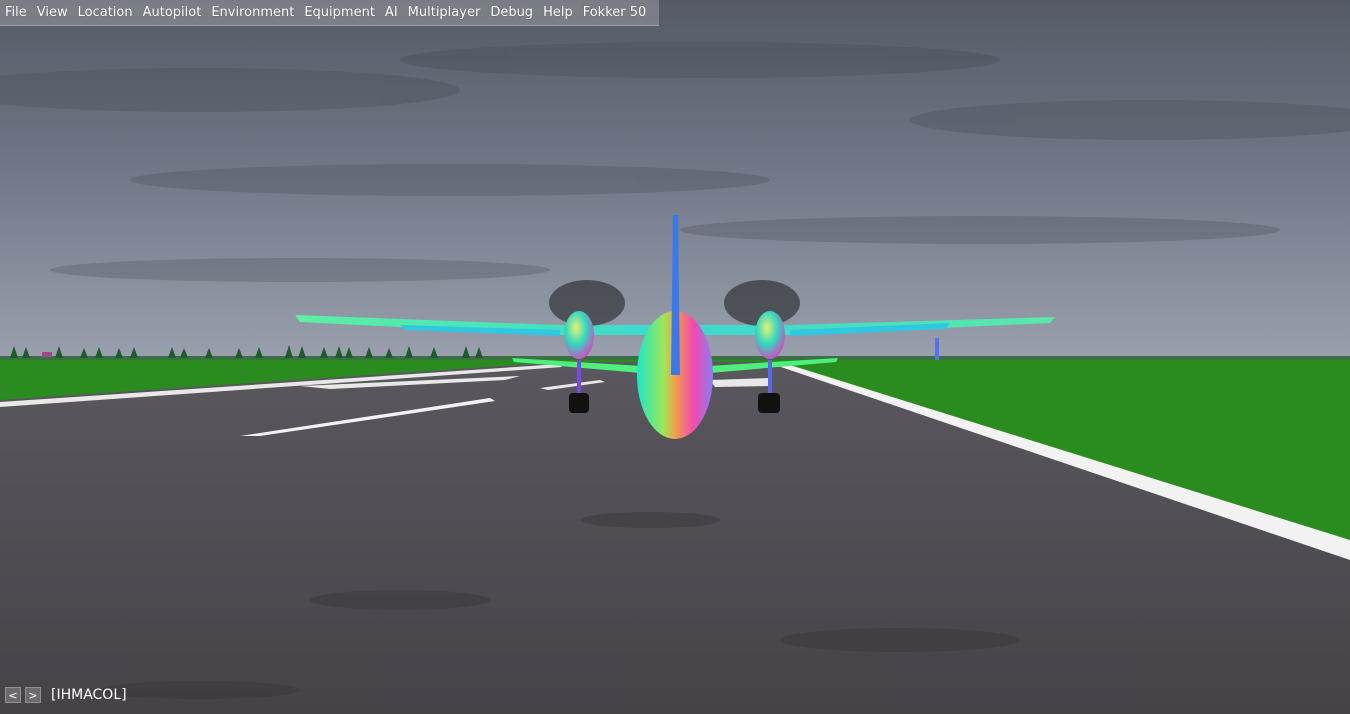  What do you see at coordinates (54, 13) in the screenshot?
I see `menu-view: View` at bounding box center [54, 13].